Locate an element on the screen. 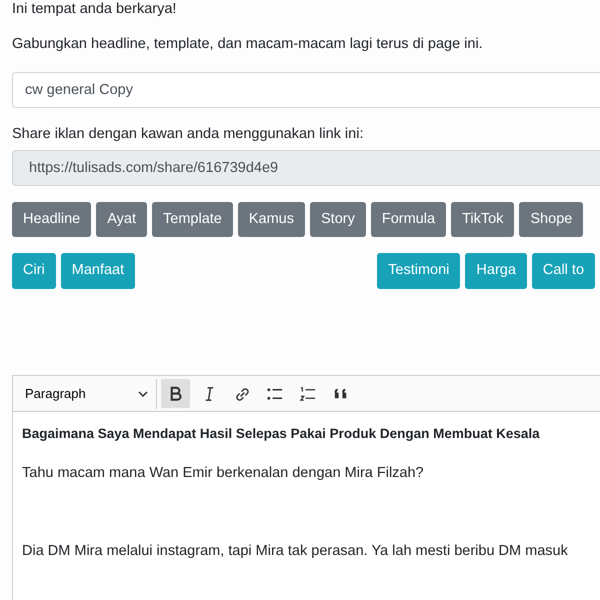 The width and height of the screenshot is (600, 600). section-button: Manfaat is located at coordinates (98, 271).